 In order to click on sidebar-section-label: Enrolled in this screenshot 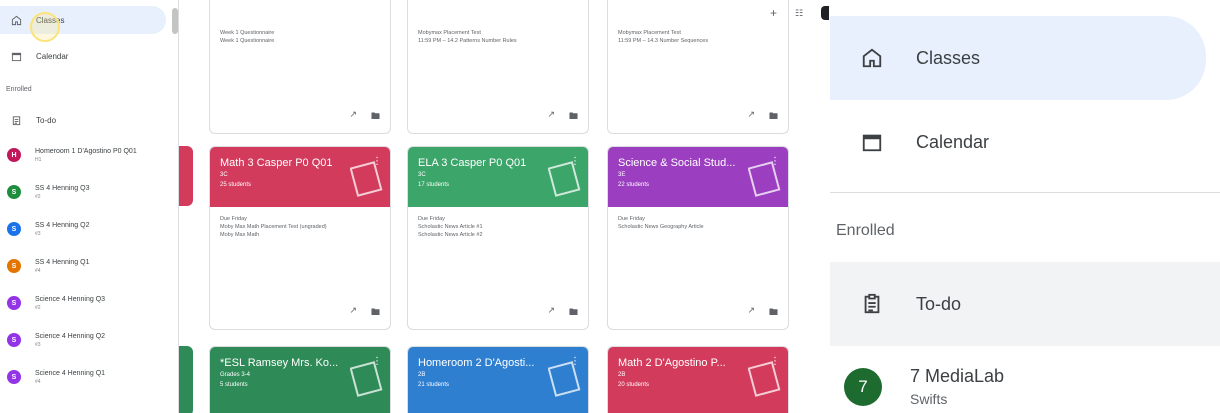, I will do `click(19, 89)`.